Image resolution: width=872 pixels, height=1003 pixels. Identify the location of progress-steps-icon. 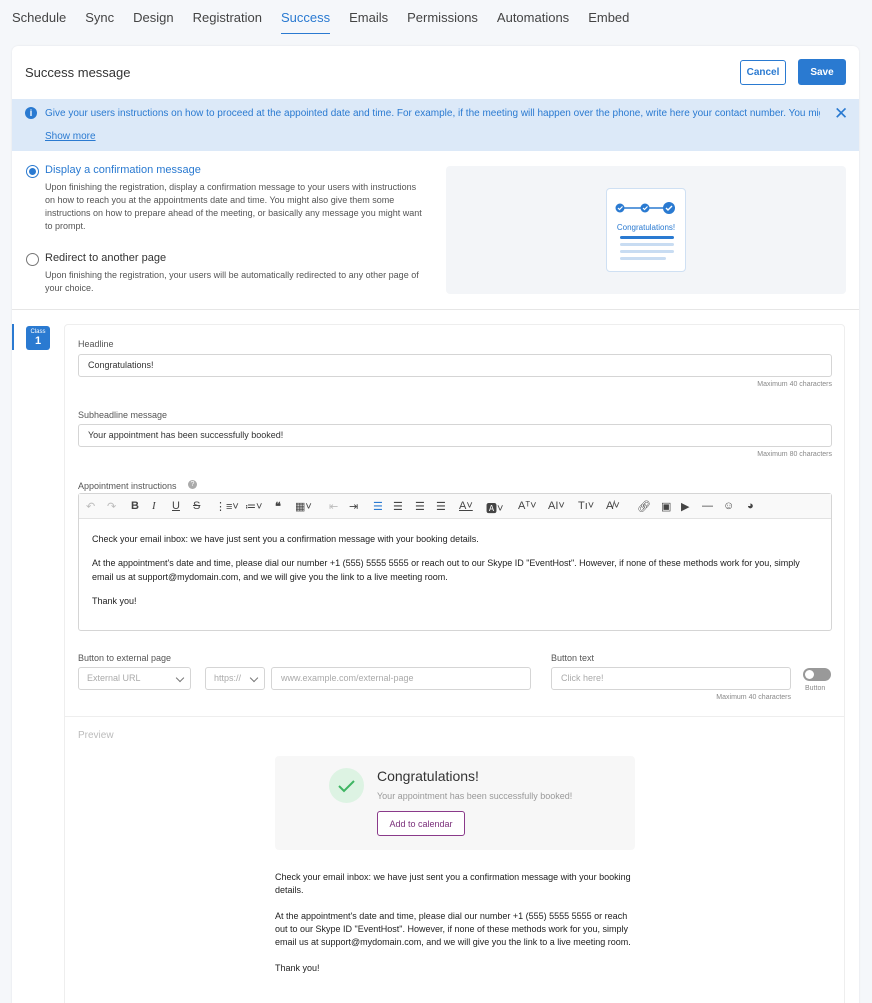
(645, 208).